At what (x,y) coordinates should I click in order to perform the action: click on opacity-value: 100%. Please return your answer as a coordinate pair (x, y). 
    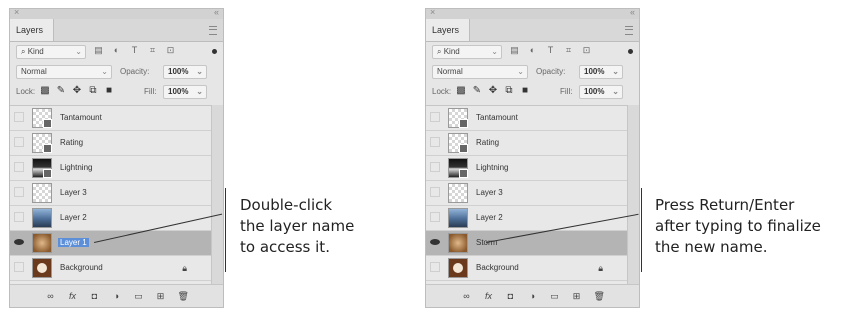
    Looking at the image, I should click on (594, 71).